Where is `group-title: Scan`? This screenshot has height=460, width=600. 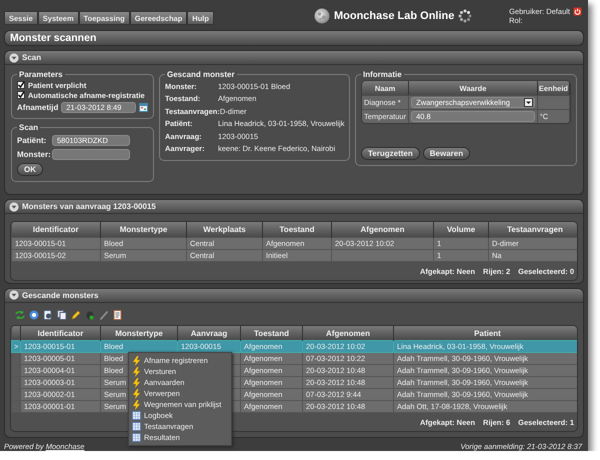 group-title: Scan is located at coordinates (29, 127).